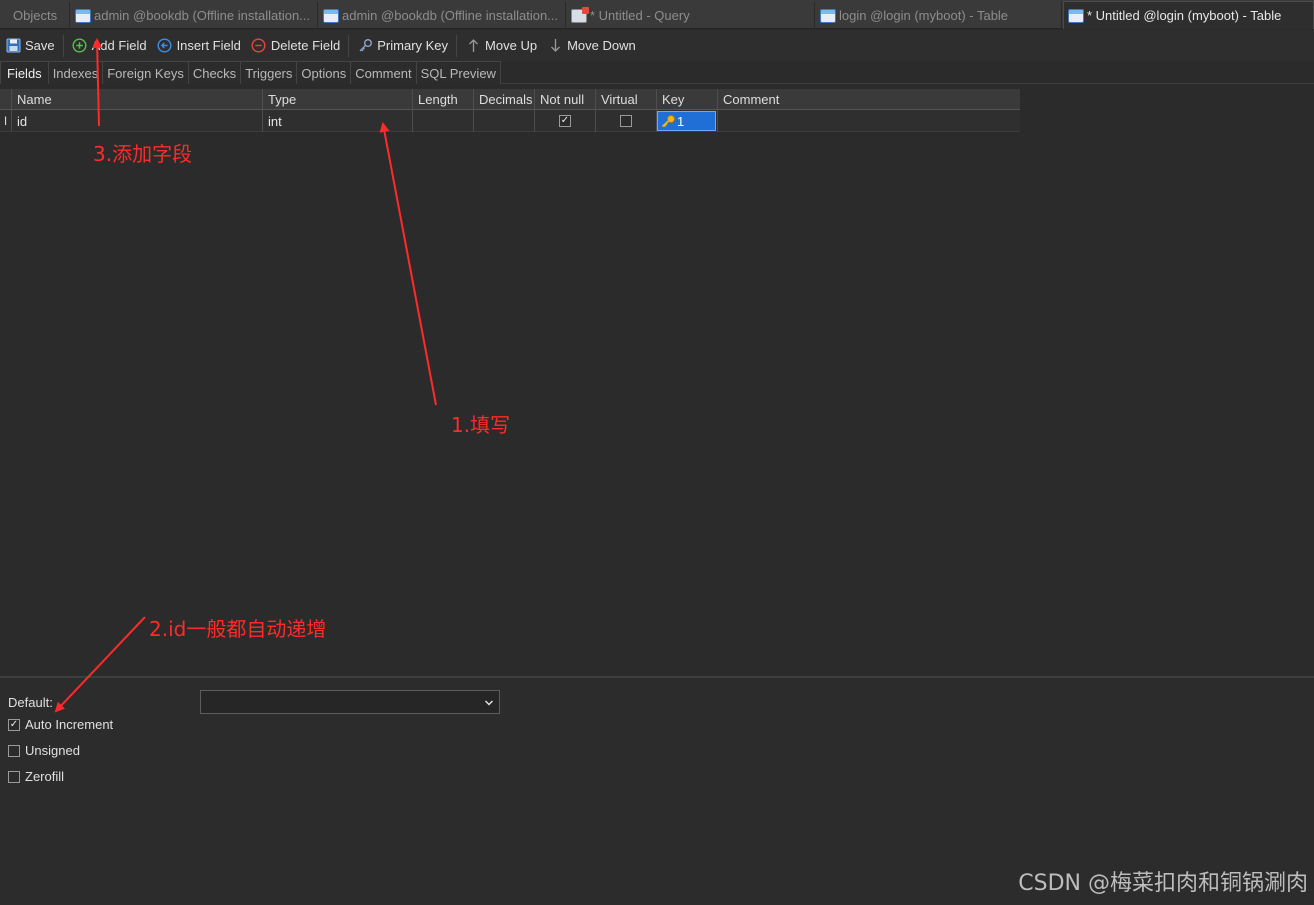  I want to click on column-header-key: Key, so click(687, 99).